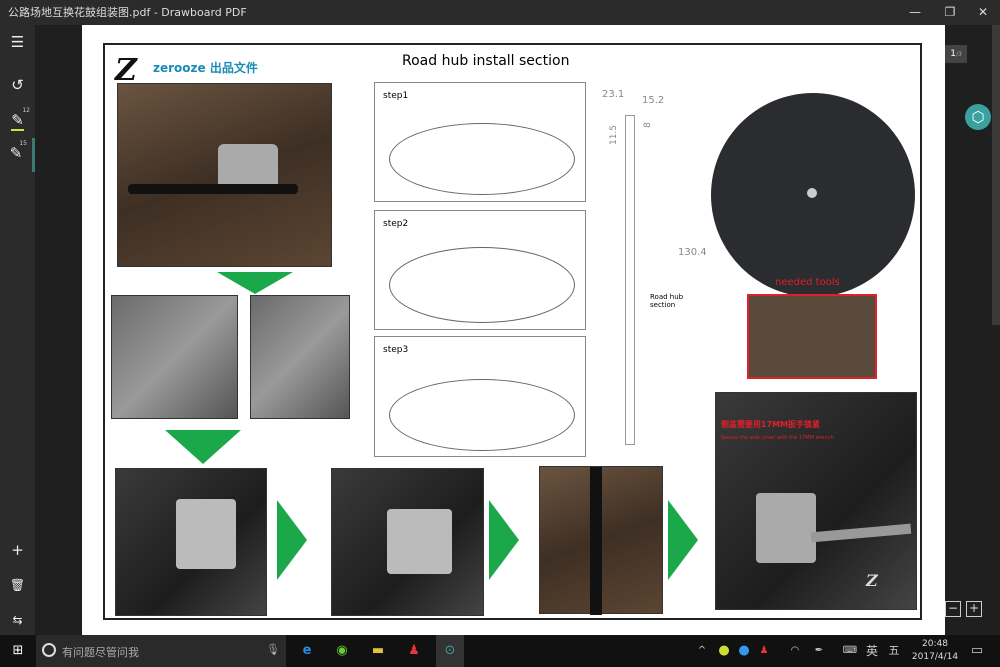 The width and height of the screenshot is (1000, 667). Describe the element at coordinates (161, 651) in the screenshot. I see `search-box: 有问题尽管问我 🎙` at that location.